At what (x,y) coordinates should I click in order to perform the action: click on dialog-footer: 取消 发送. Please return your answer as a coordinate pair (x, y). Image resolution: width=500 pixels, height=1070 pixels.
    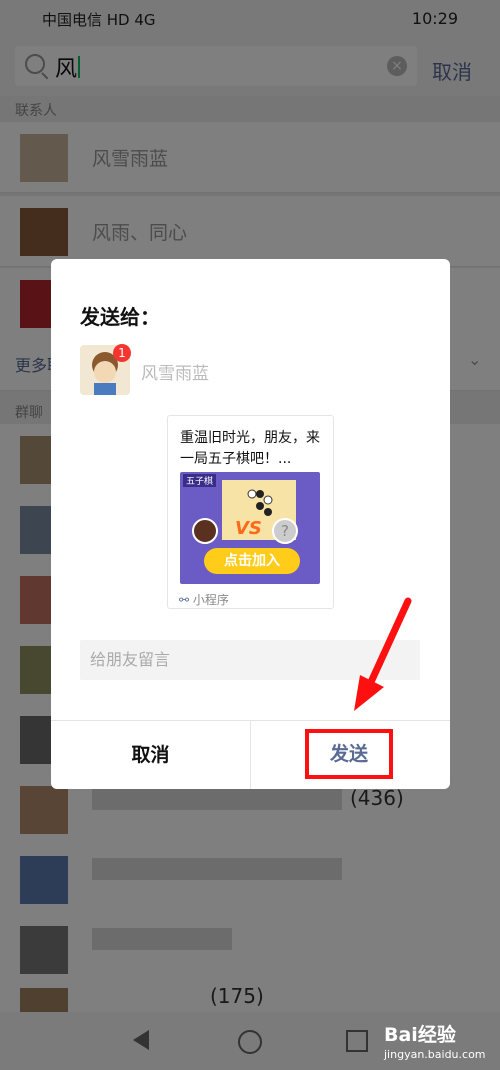
    Looking at the image, I should click on (250, 754).